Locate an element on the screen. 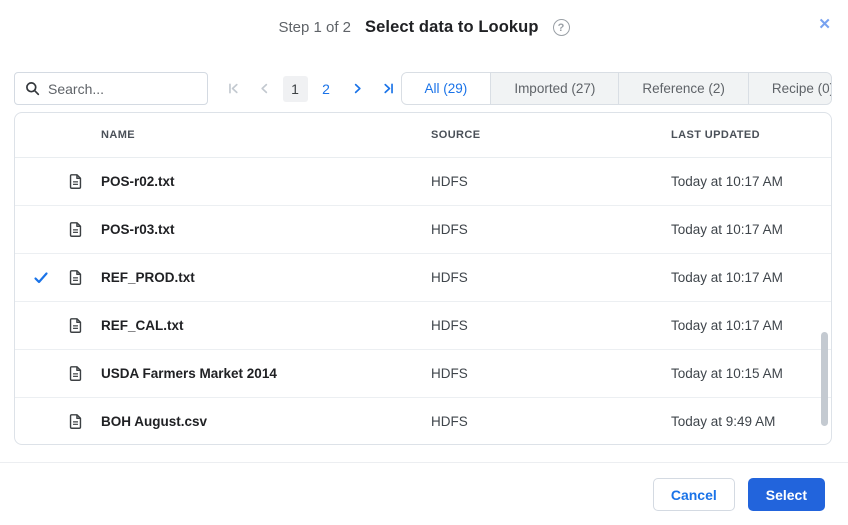  select-button: Select is located at coordinates (786, 494).